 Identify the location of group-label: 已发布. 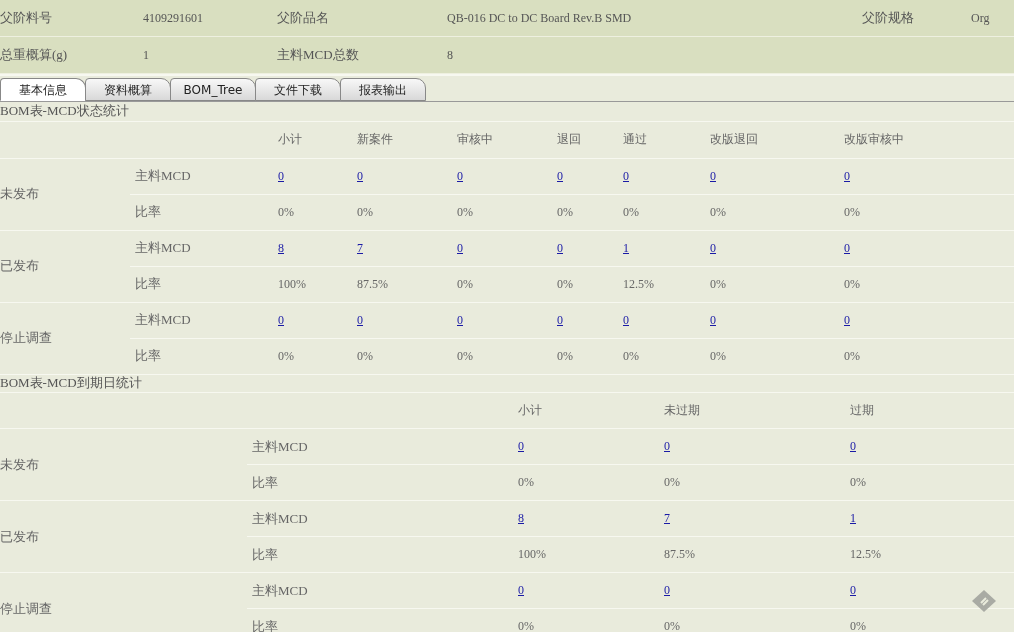
(19, 536).